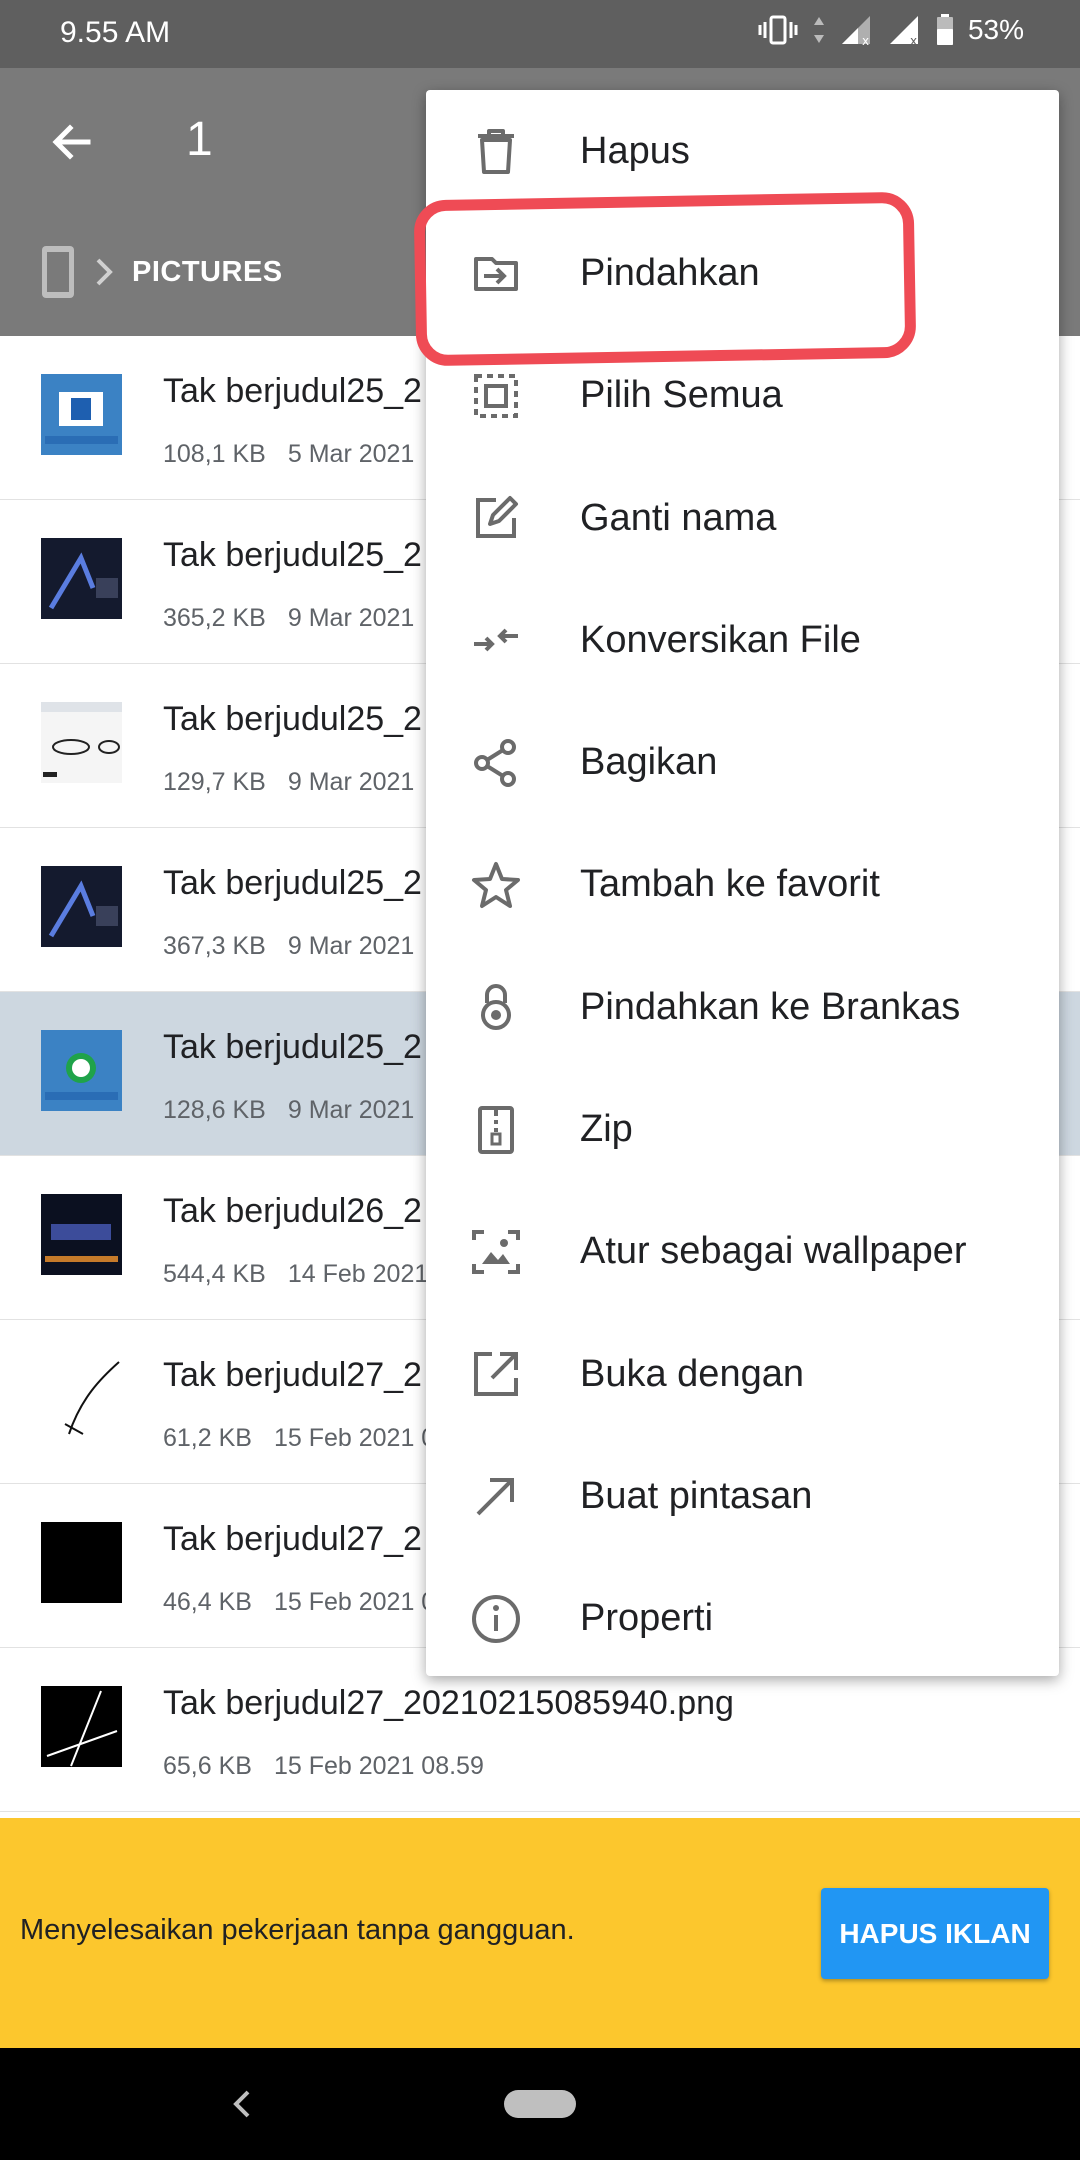 This screenshot has height=2160, width=1080. I want to click on file-meta: 367,3 KB 9 Mar 2021, so click(288, 946).